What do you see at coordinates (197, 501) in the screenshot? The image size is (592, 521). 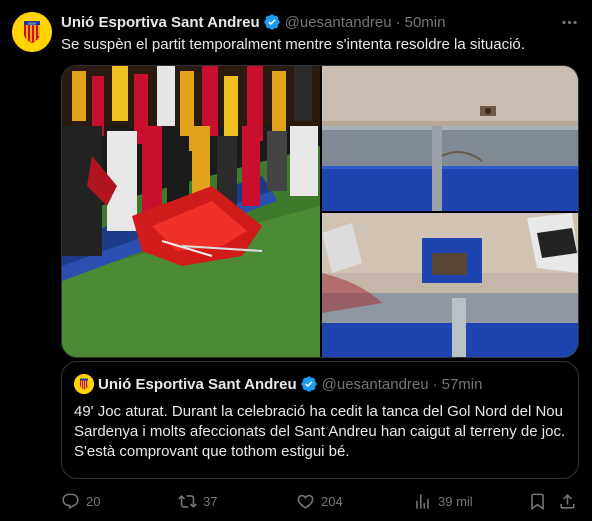 I see `retweet-button: 37` at bounding box center [197, 501].